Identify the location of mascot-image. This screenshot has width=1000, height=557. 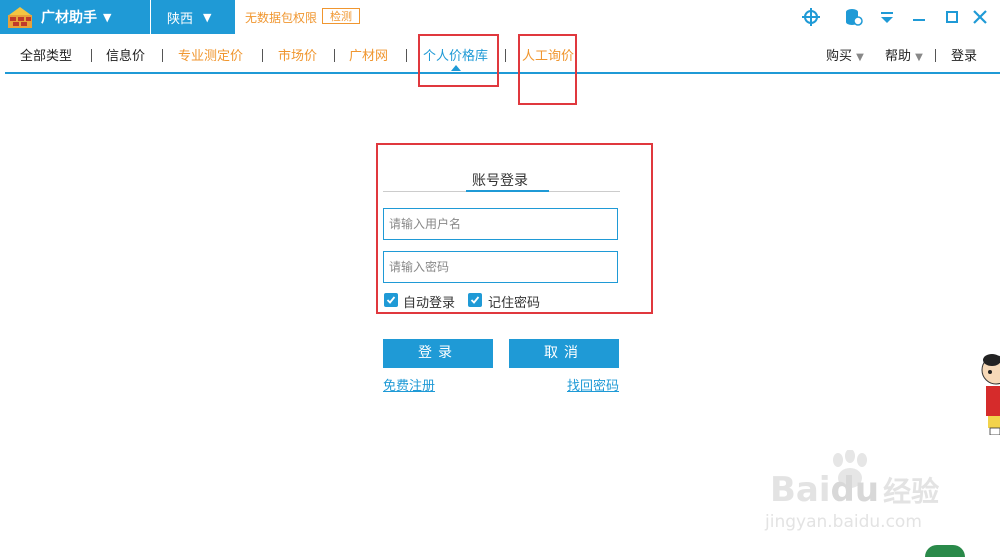
(989, 393).